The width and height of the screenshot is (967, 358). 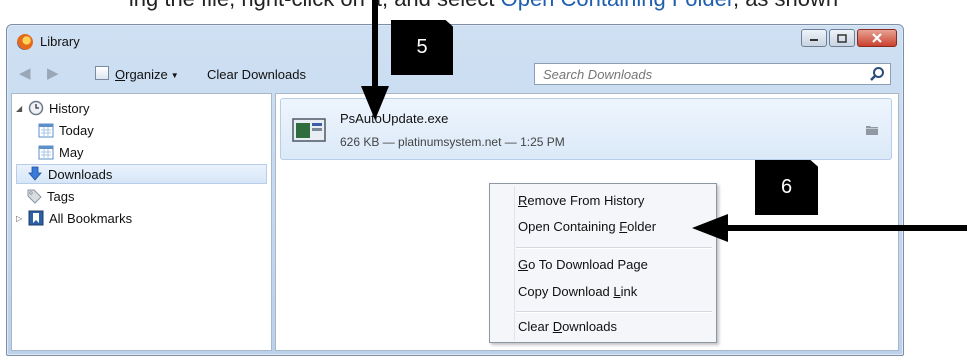 I want to click on step-6-callout: 6, so click(x=786, y=187).